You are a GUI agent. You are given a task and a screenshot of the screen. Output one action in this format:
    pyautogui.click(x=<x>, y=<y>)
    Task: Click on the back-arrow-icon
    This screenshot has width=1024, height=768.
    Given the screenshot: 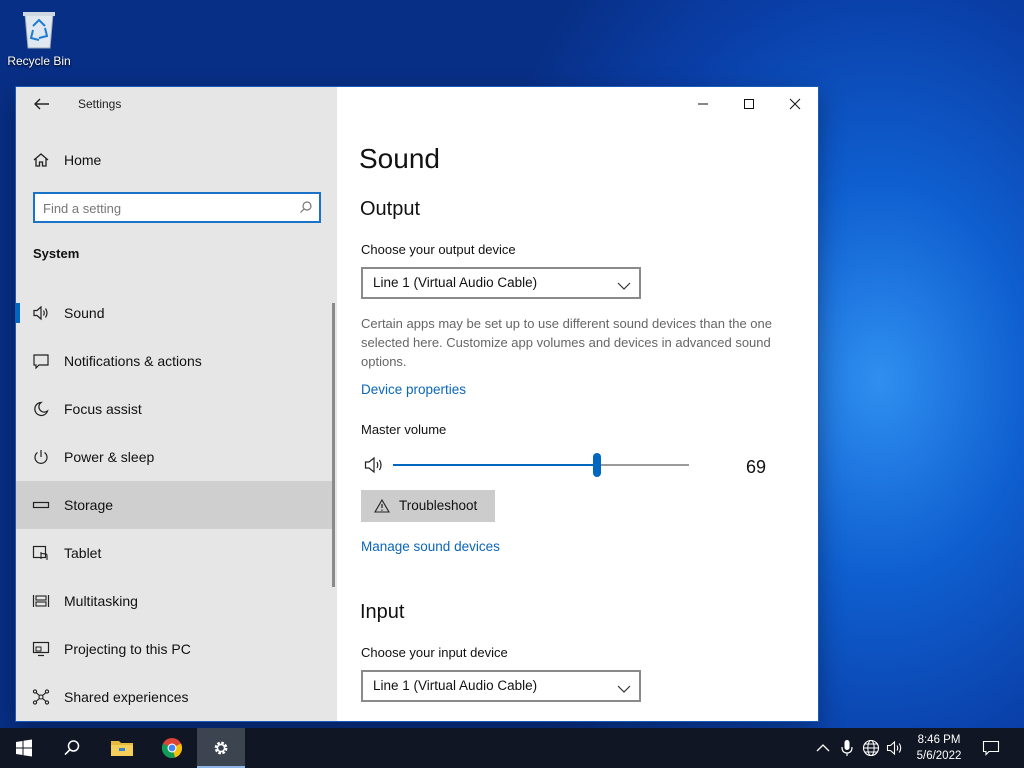 What is the action you would take?
    pyautogui.click(x=41, y=104)
    